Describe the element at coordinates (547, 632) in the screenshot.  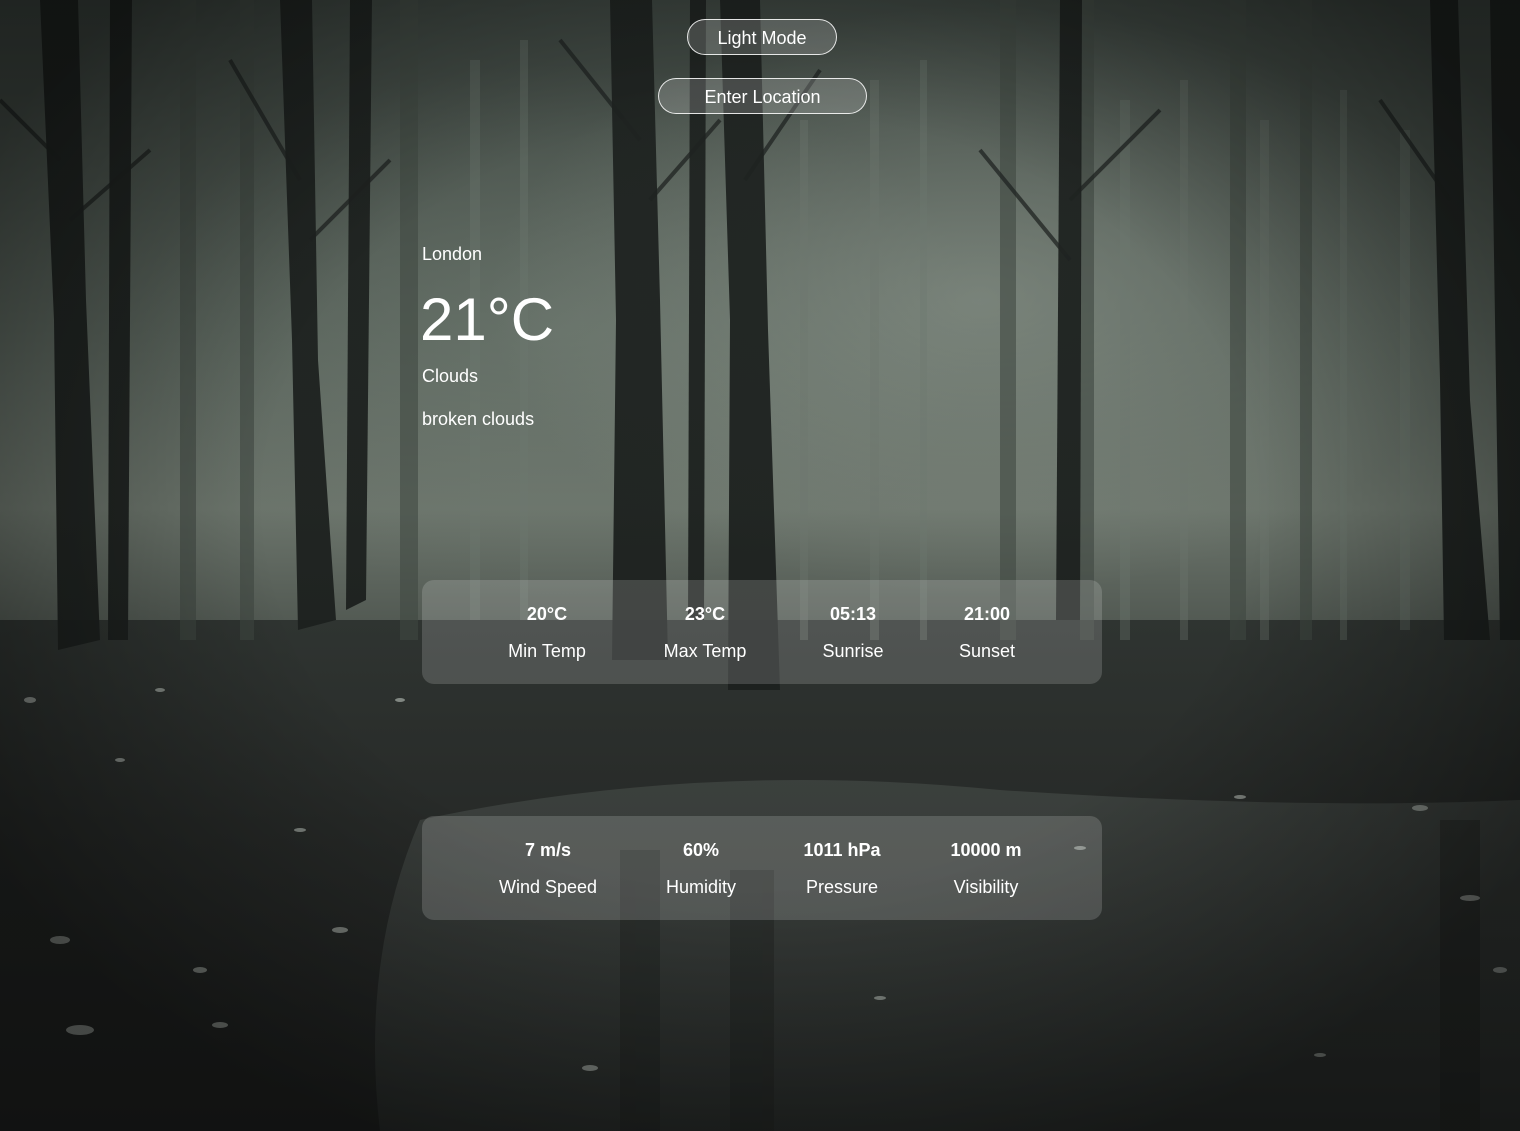
I see `min-temp-stat: 20°C Min Temp` at that location.